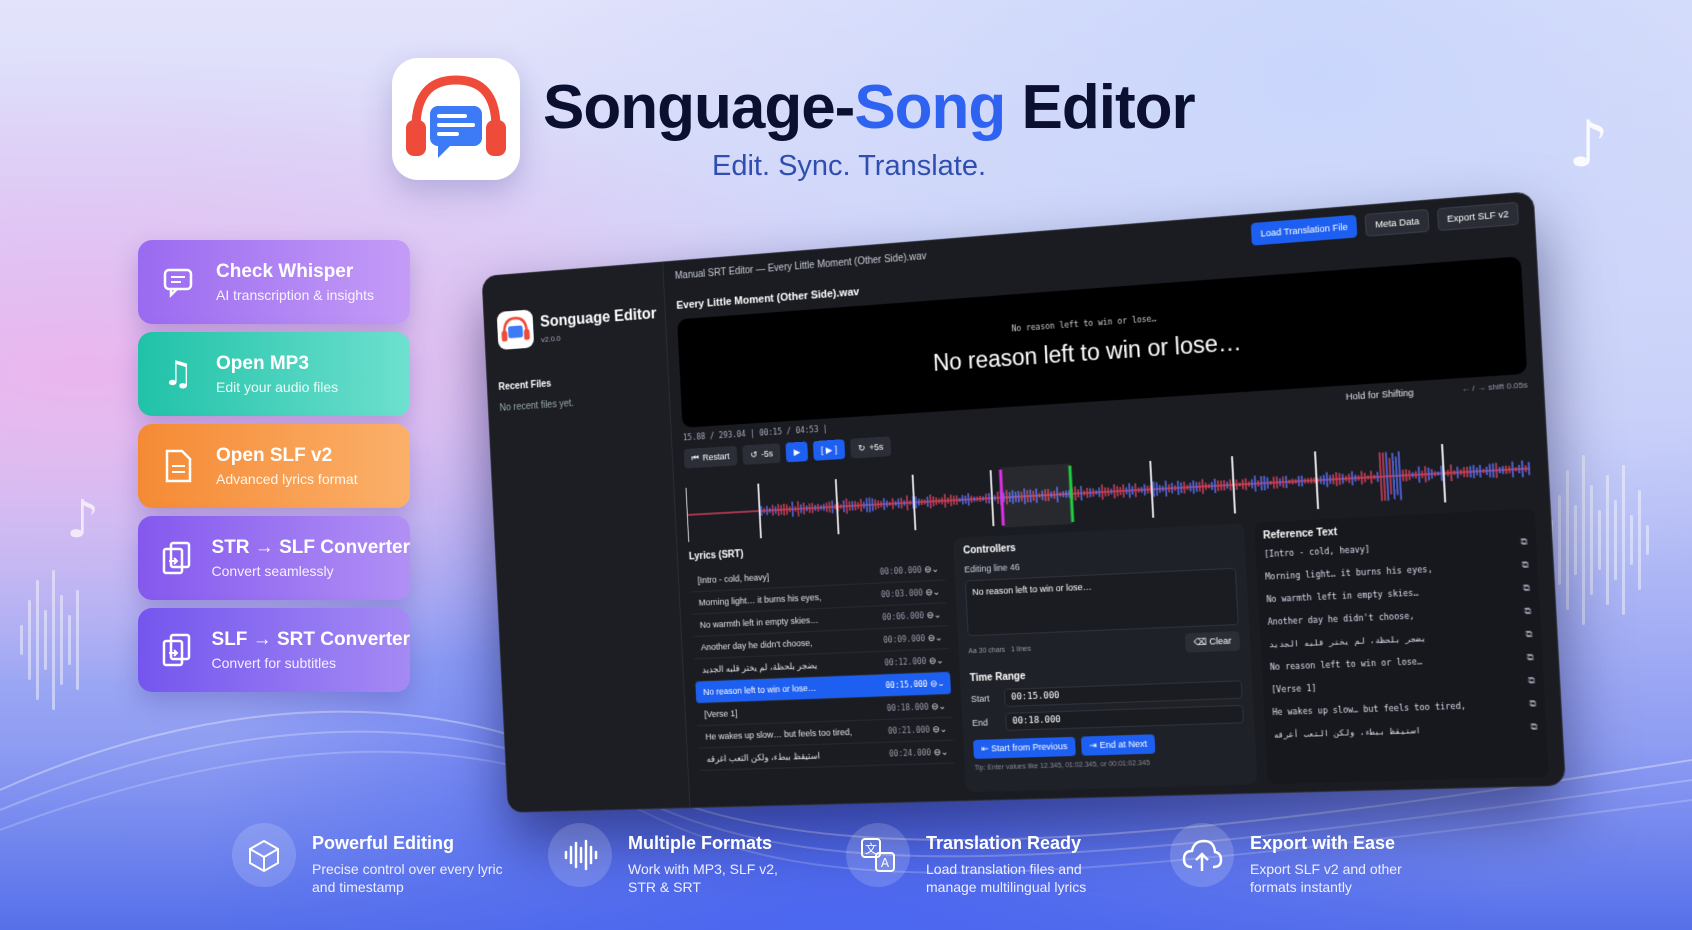  I want to click on start-from-previous-button: ⇤ Start from Previous, so click(1024, 748).